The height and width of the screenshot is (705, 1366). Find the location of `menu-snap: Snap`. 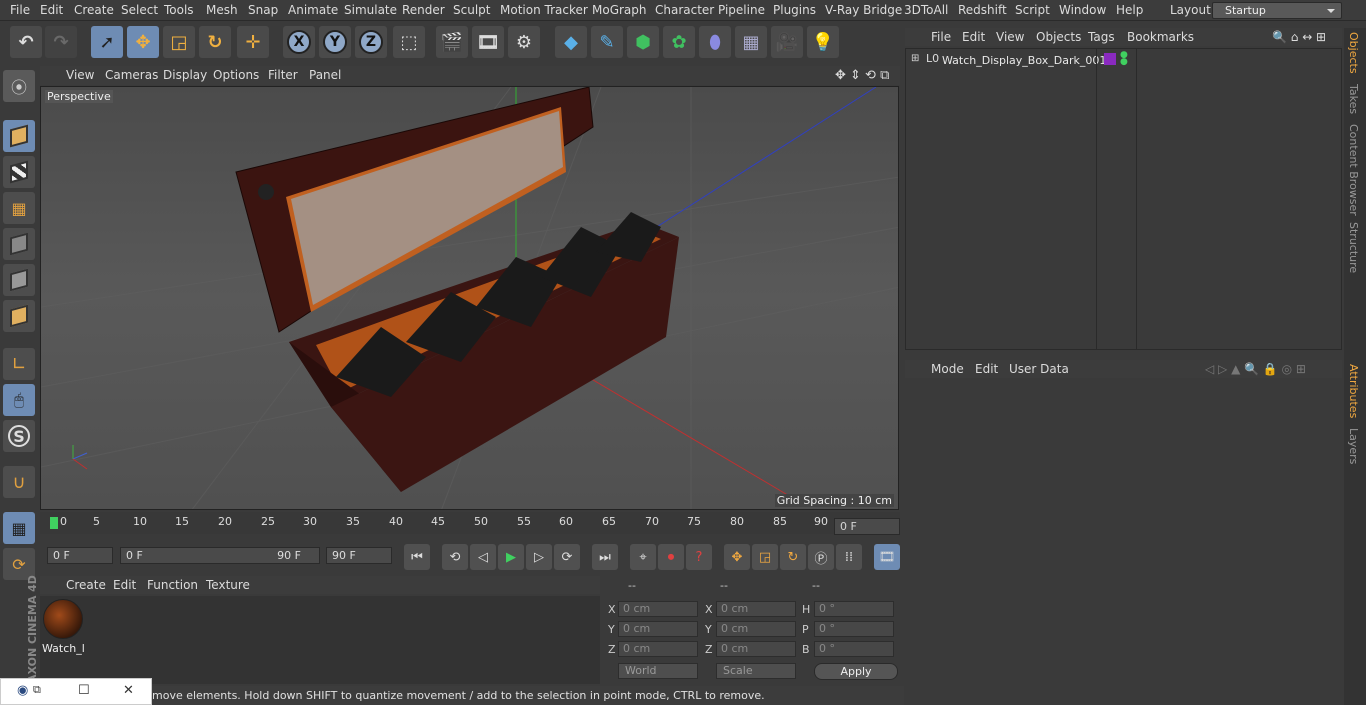

menu-snap: Snap is located at coordinates (263, 10).